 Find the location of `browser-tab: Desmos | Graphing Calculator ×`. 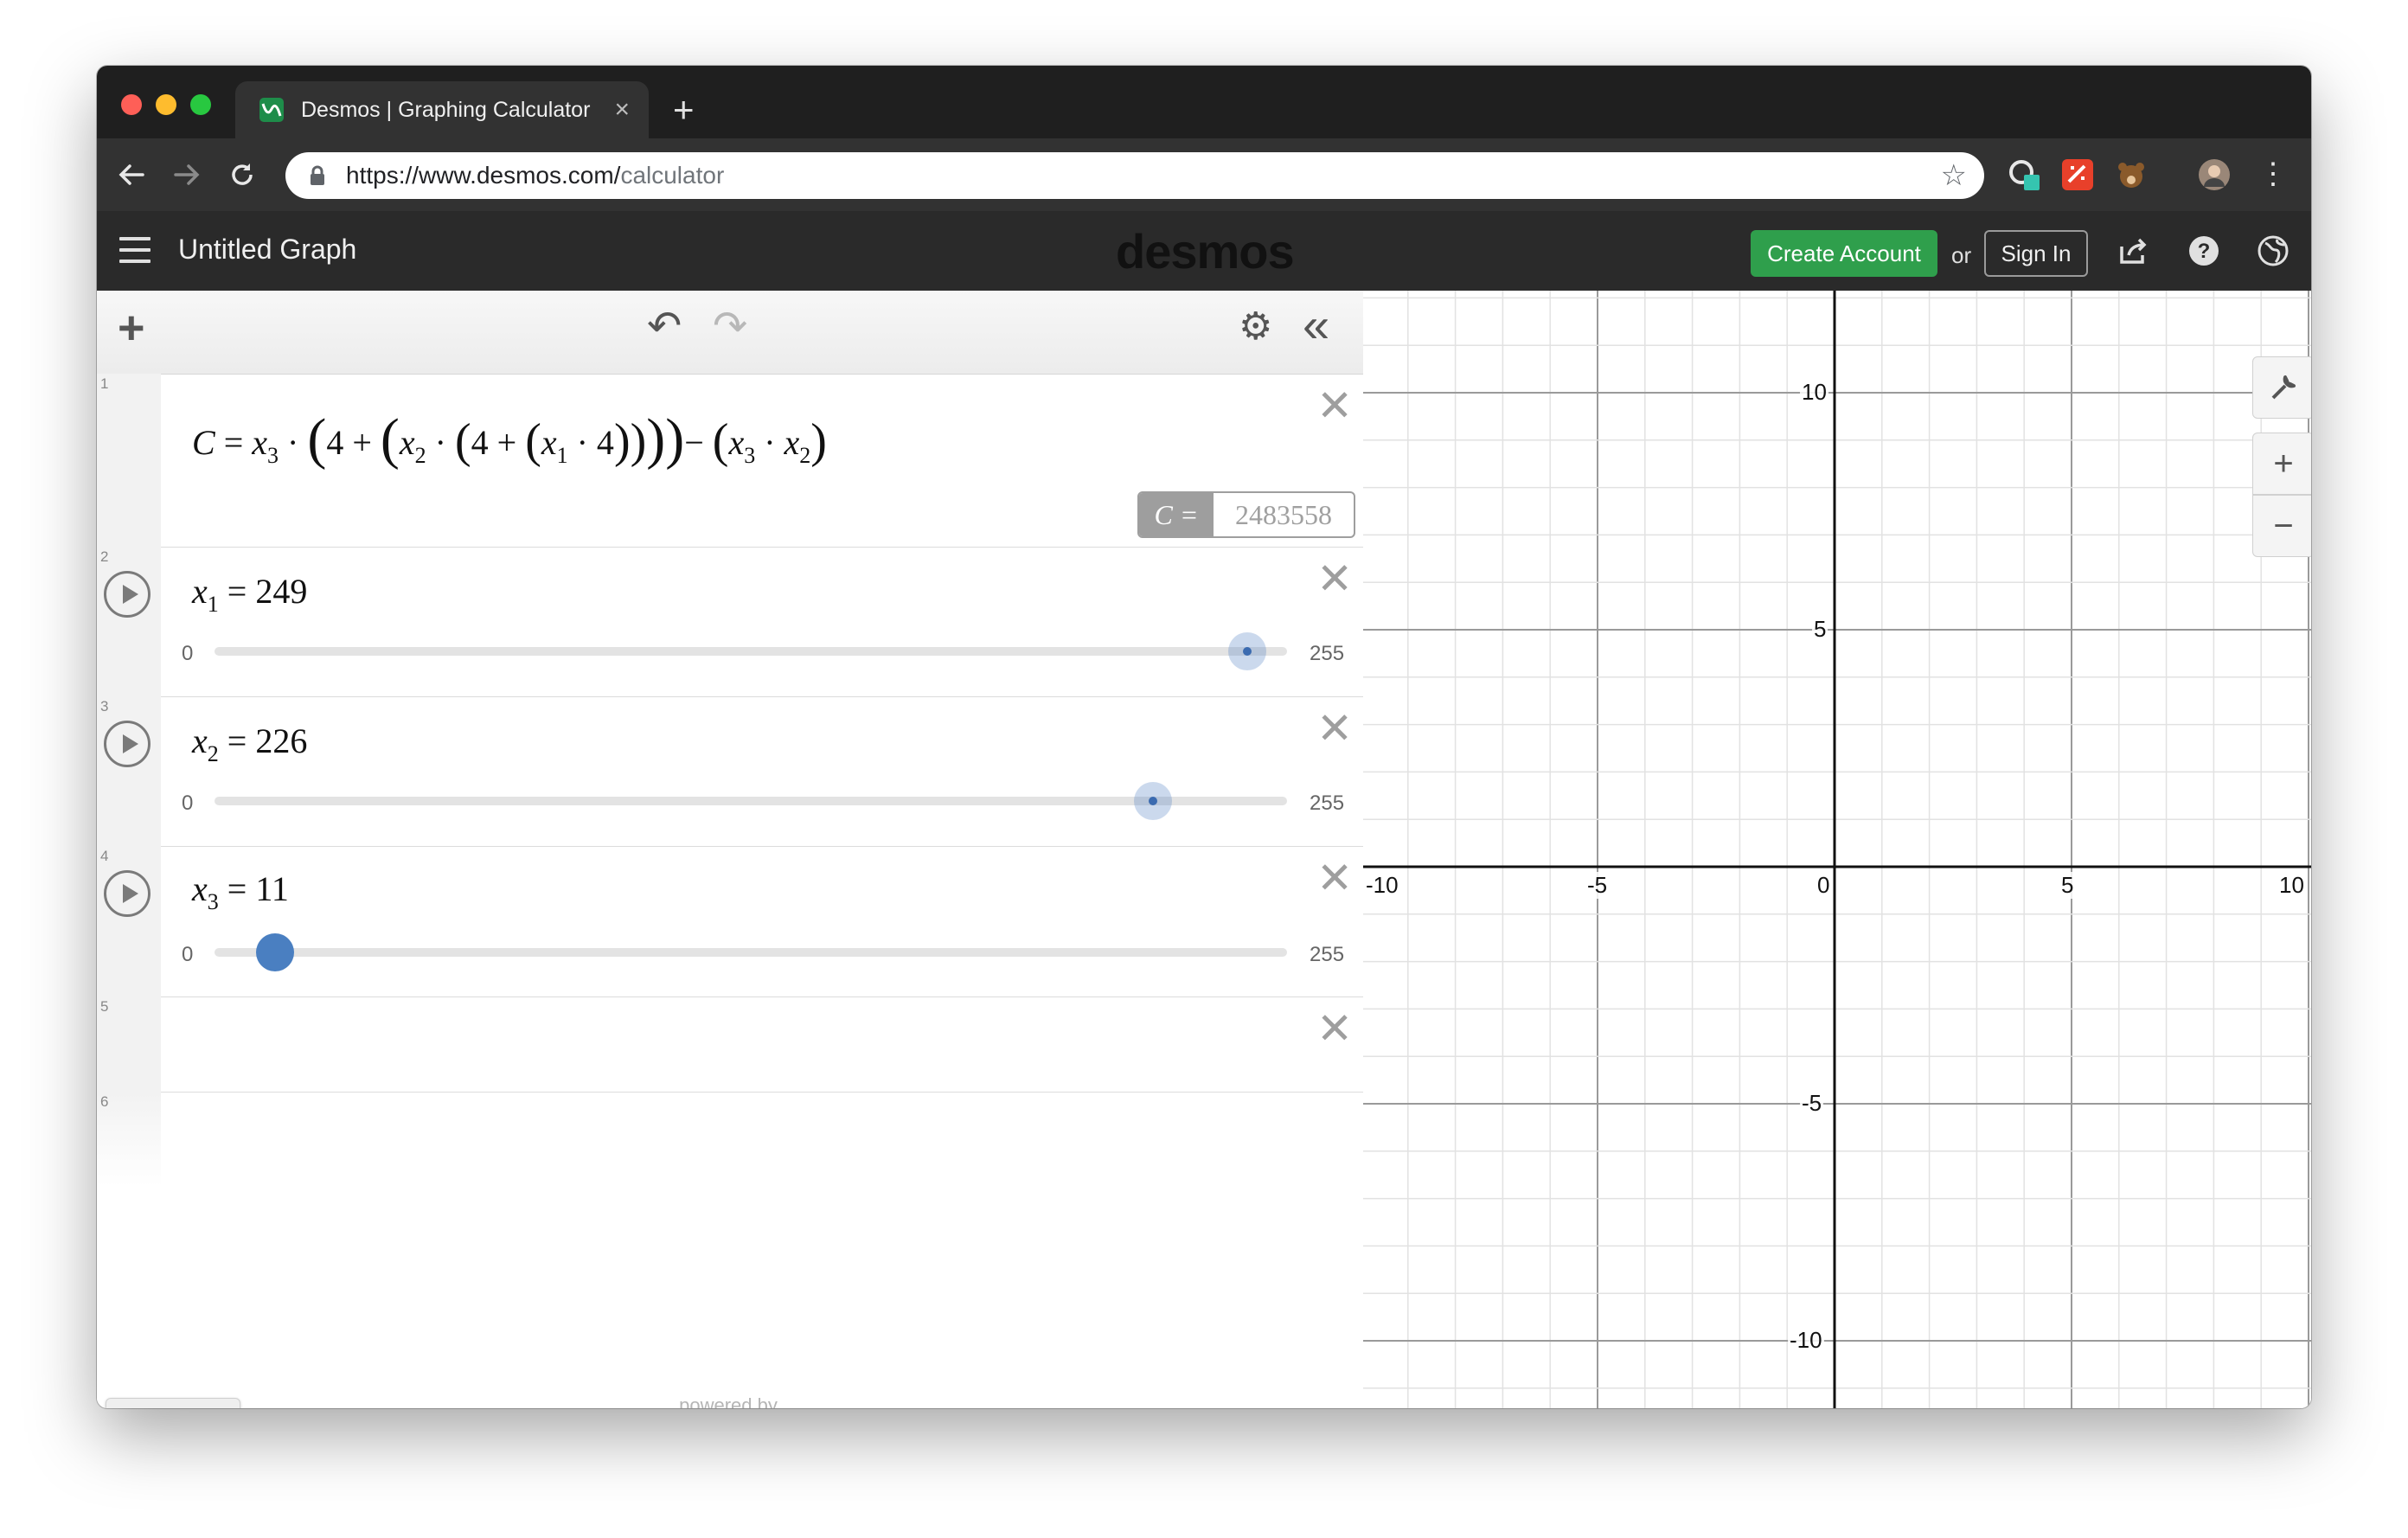

browser-tab: Desmos | Graphing Calculator × is located at coordinates (442, 109).